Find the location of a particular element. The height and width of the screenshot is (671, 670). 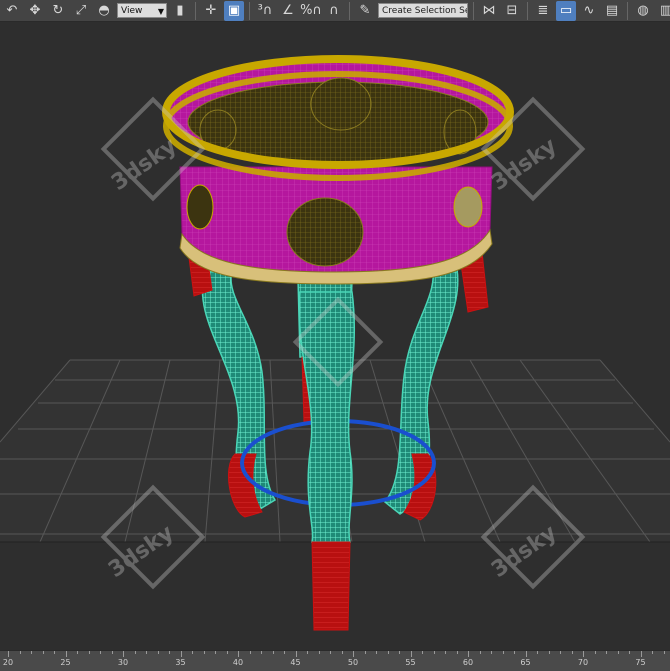

edit-named-selection-icon: ✎ is located at coordinates (365, 11).